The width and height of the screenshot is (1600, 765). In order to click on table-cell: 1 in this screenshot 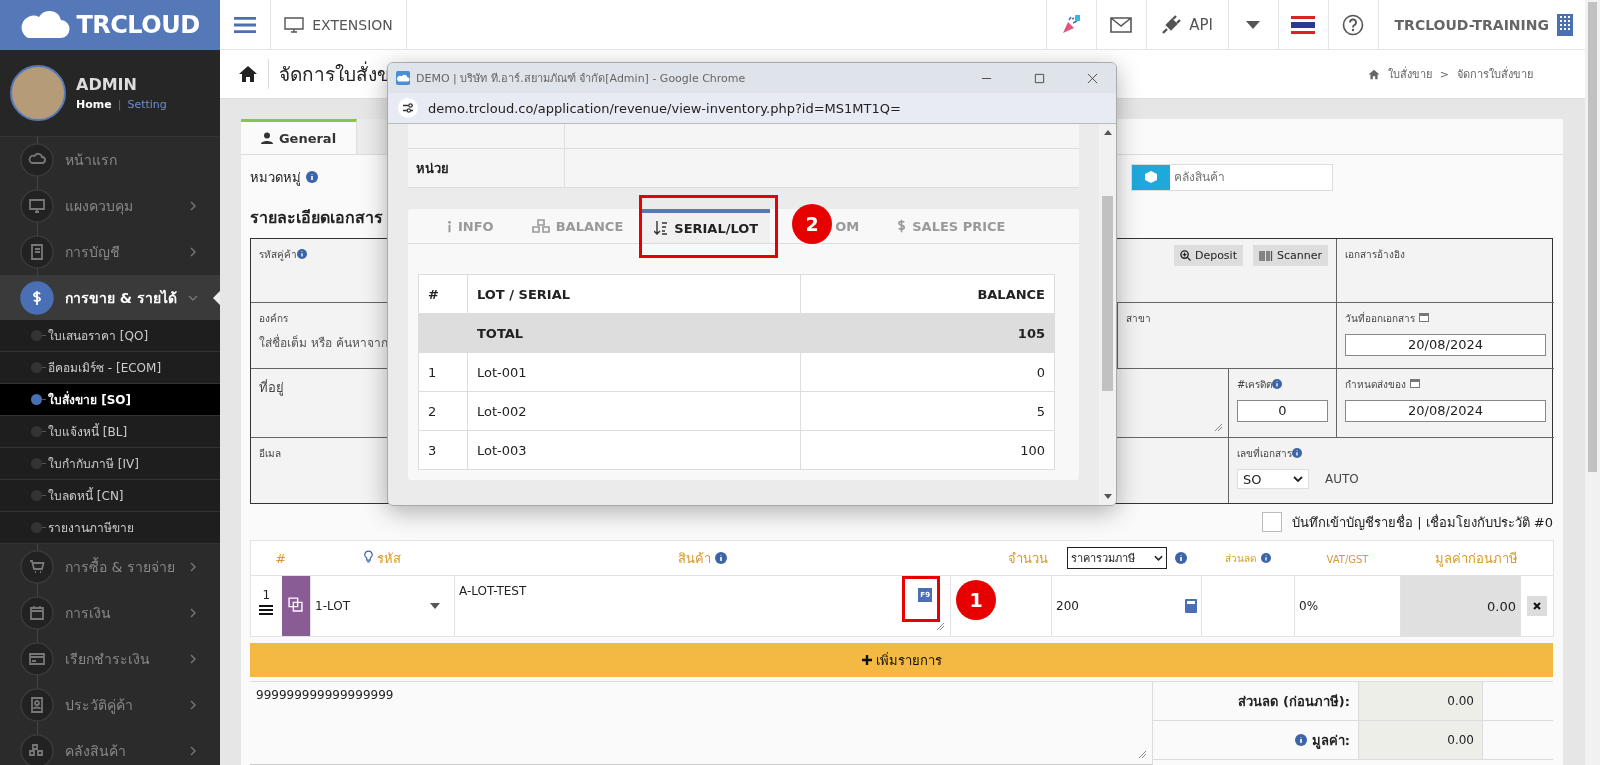, I will do `click(443, 372)`.